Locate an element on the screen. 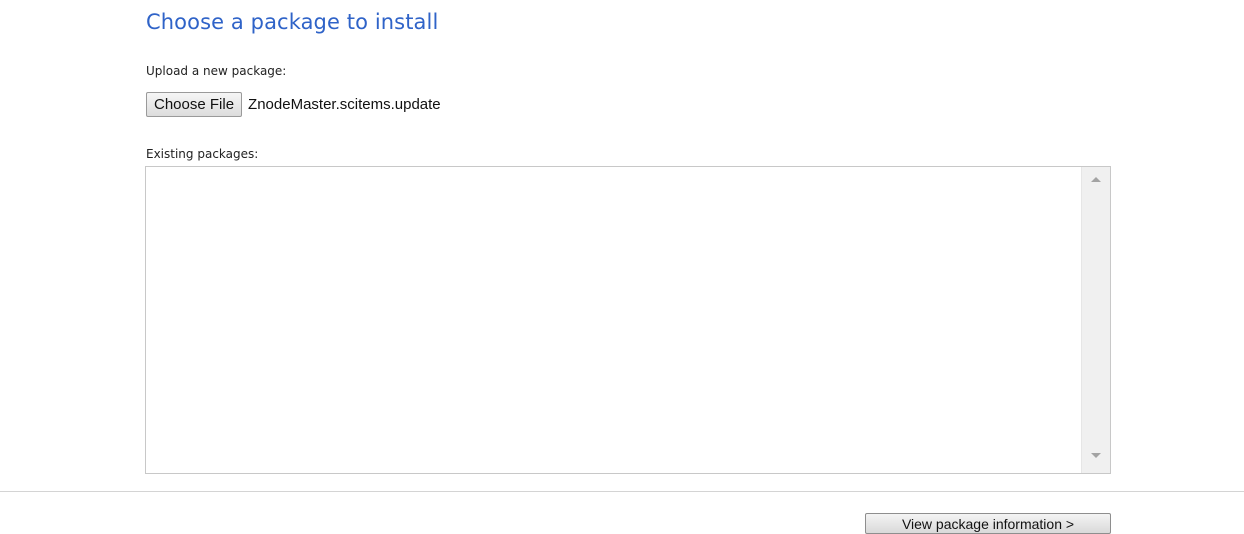 The height and width of the screenshot is (534, 1244). scroll-down-icon is located at coordinates (1096, 455).